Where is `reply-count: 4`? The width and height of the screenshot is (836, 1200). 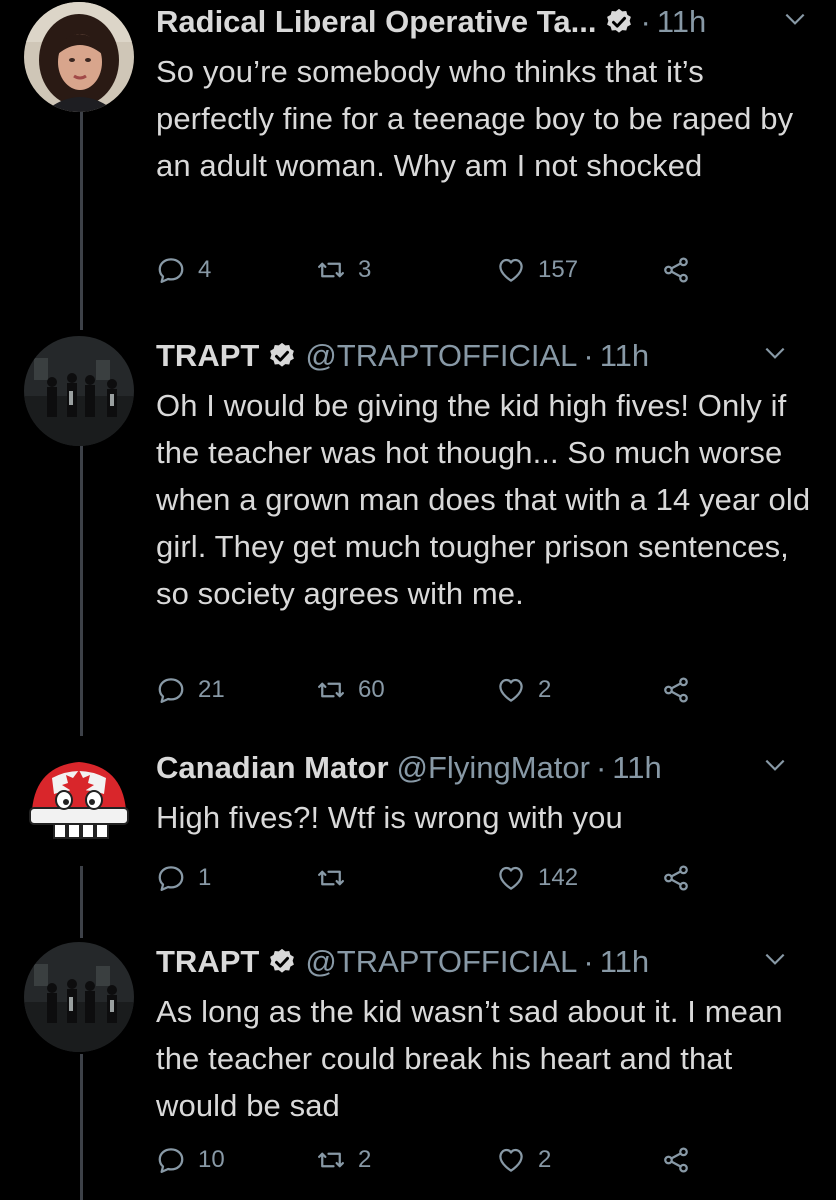
reply-count: 4 is located at coordinates (205, 269).